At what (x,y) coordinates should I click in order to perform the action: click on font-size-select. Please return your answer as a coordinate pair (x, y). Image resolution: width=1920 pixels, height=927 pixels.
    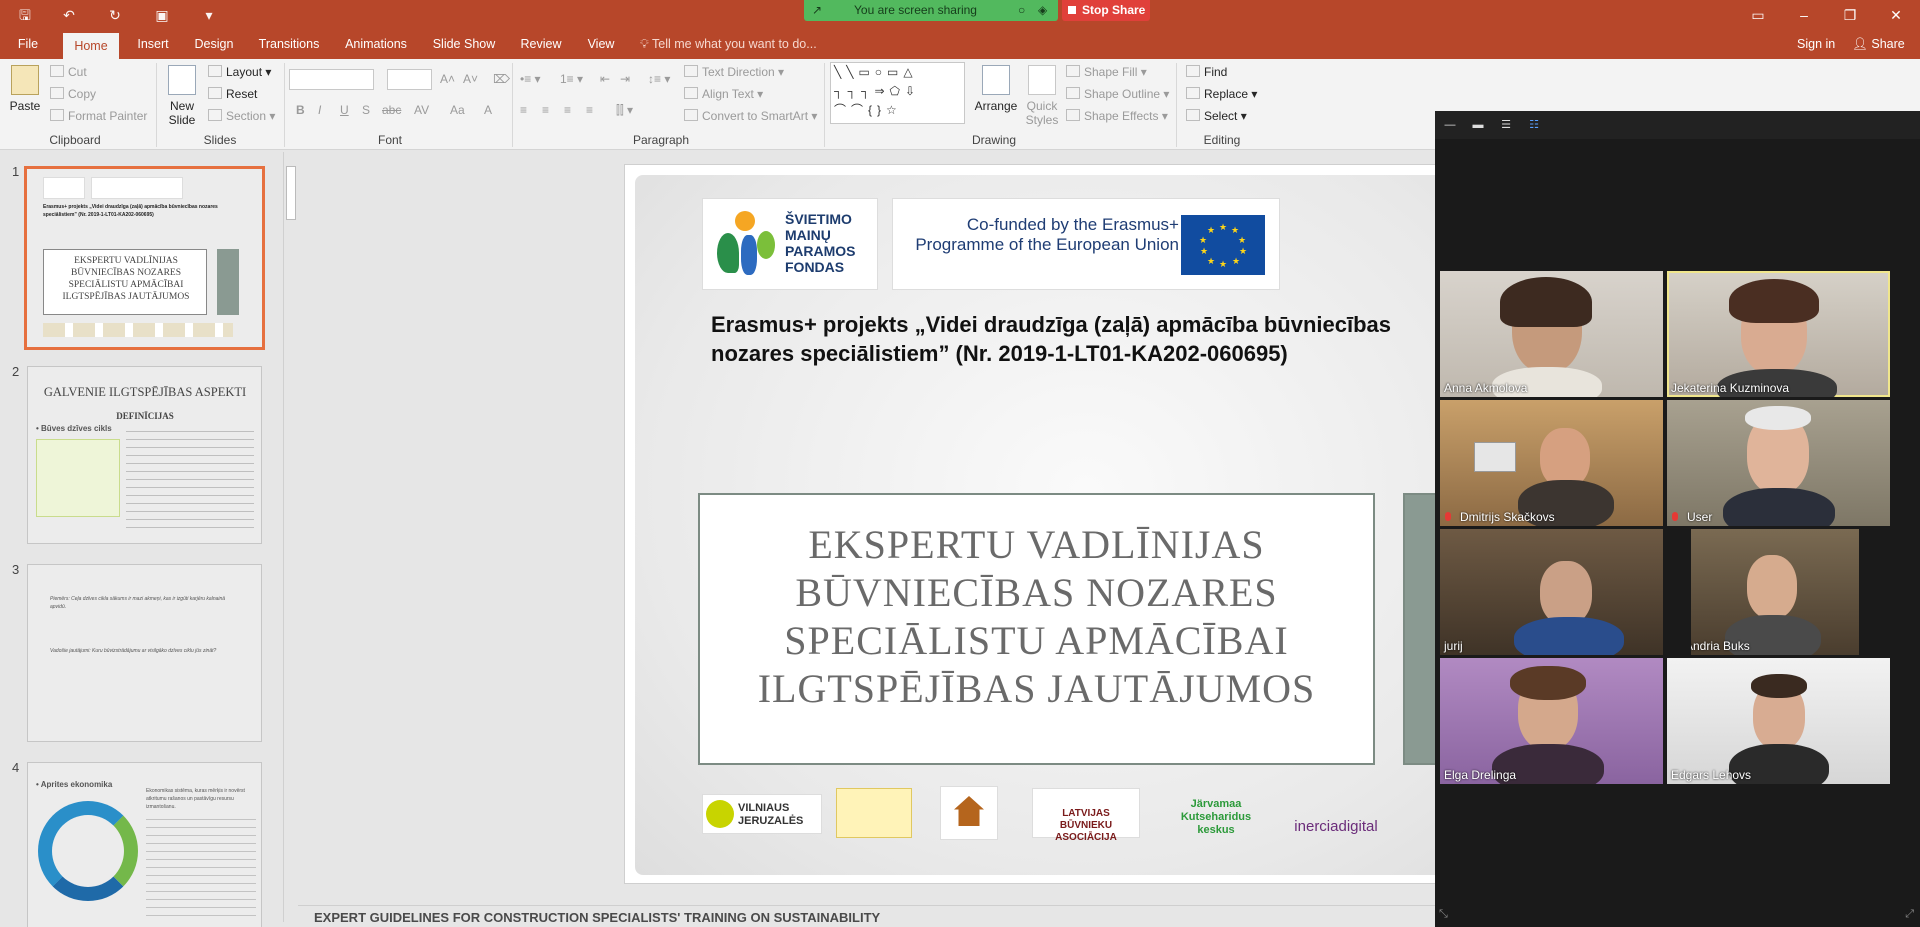
    Looking at the image, I should click on (409, 79).